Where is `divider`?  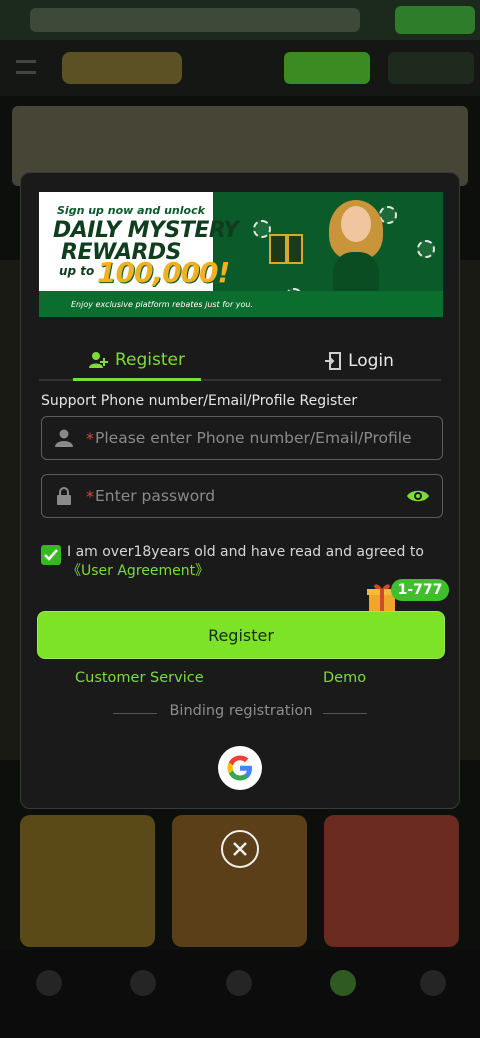
divider is located at coordinates (345, 713).